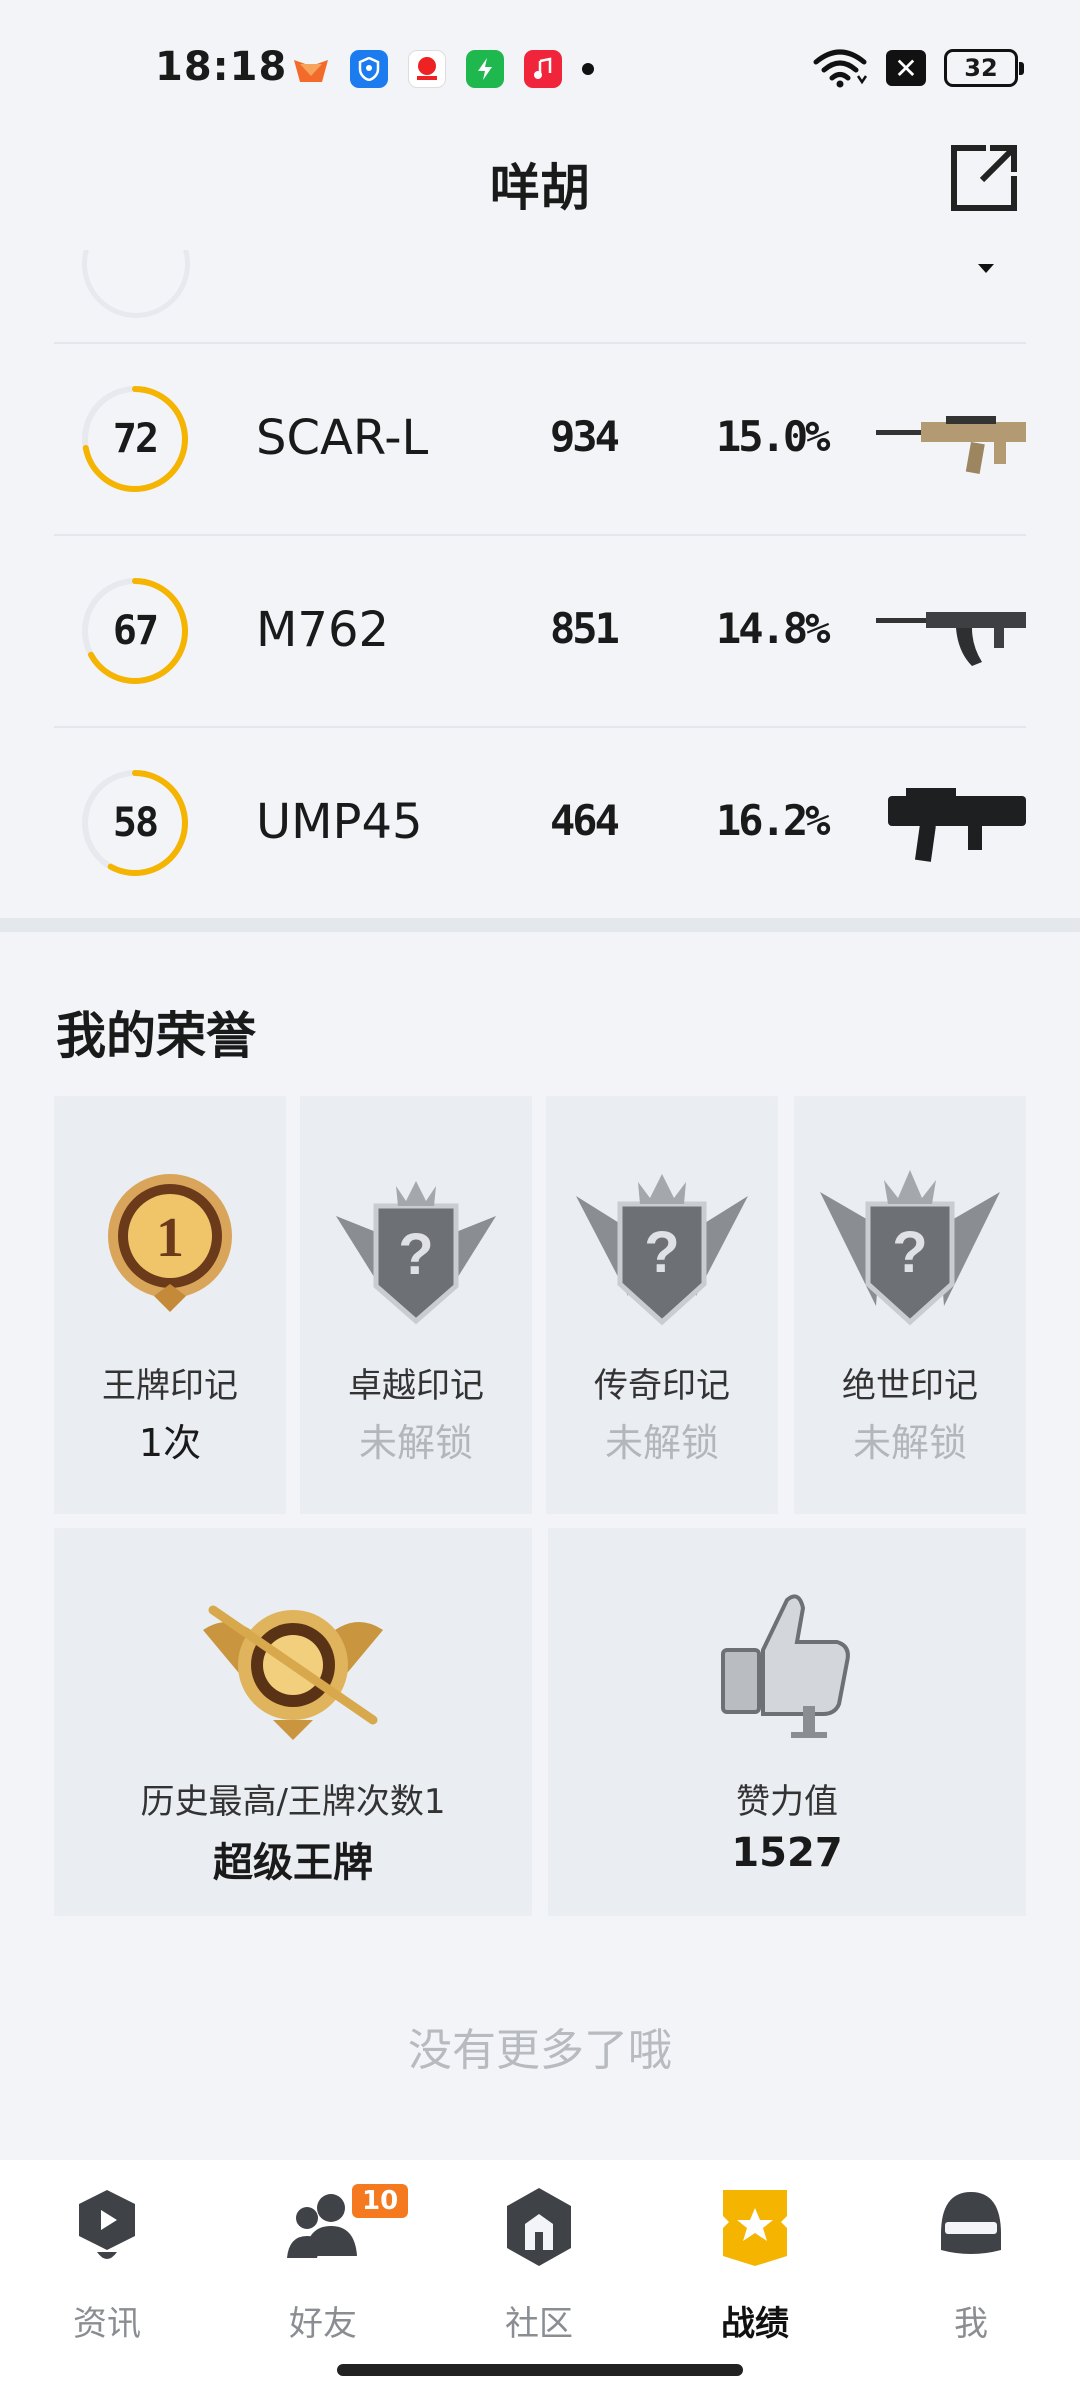  Describe the element at coordinates (342, 438) in the screenshot. I see `weapon-name: SCAR-L` at that location.